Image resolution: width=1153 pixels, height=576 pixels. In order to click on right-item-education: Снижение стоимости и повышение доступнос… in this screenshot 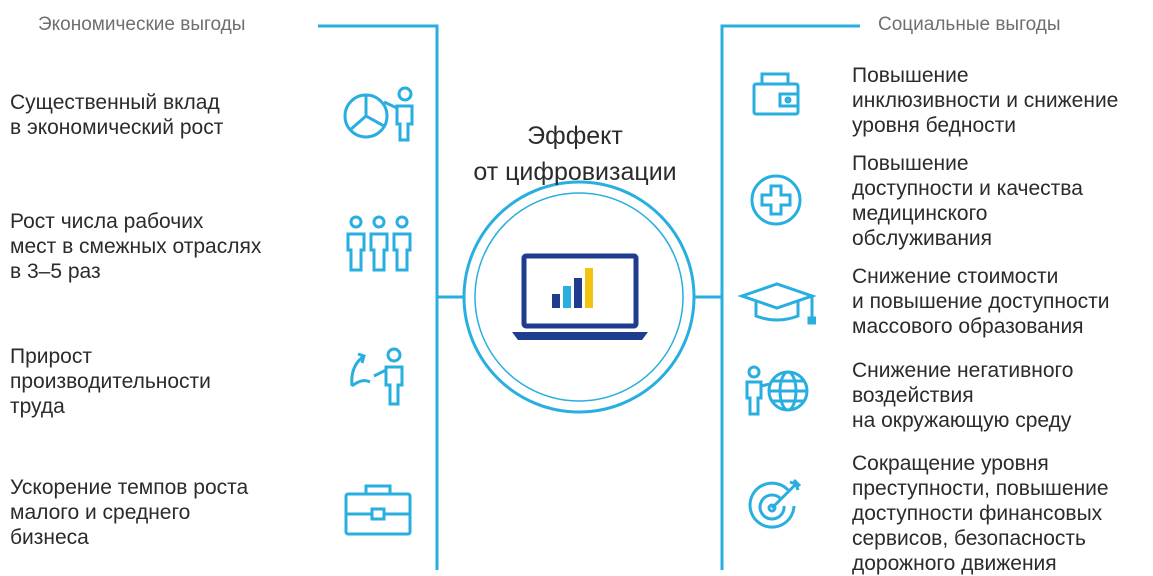, I will do `click(981, 301)`.